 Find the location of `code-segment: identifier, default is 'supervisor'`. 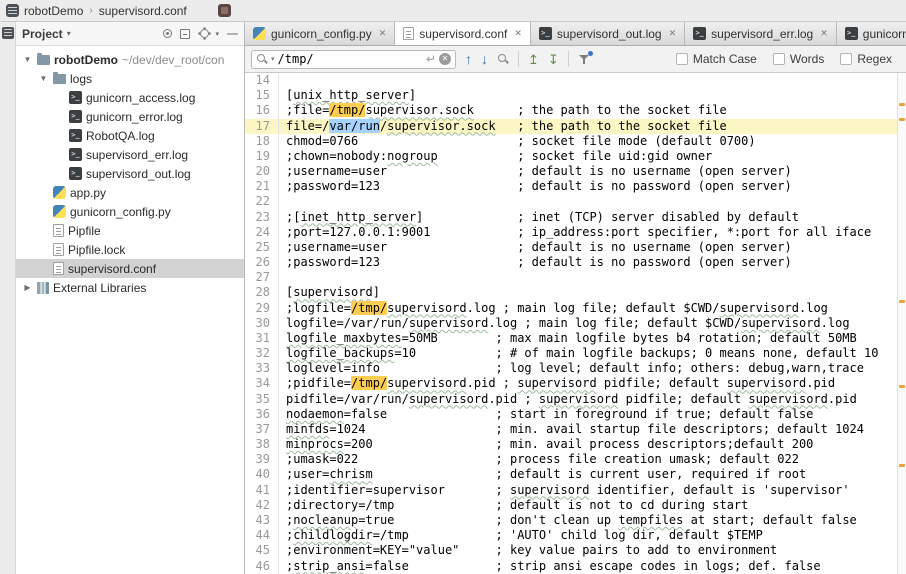

code-segment: identifier, default is 'supervisor' is located at coordinates (719, 489).